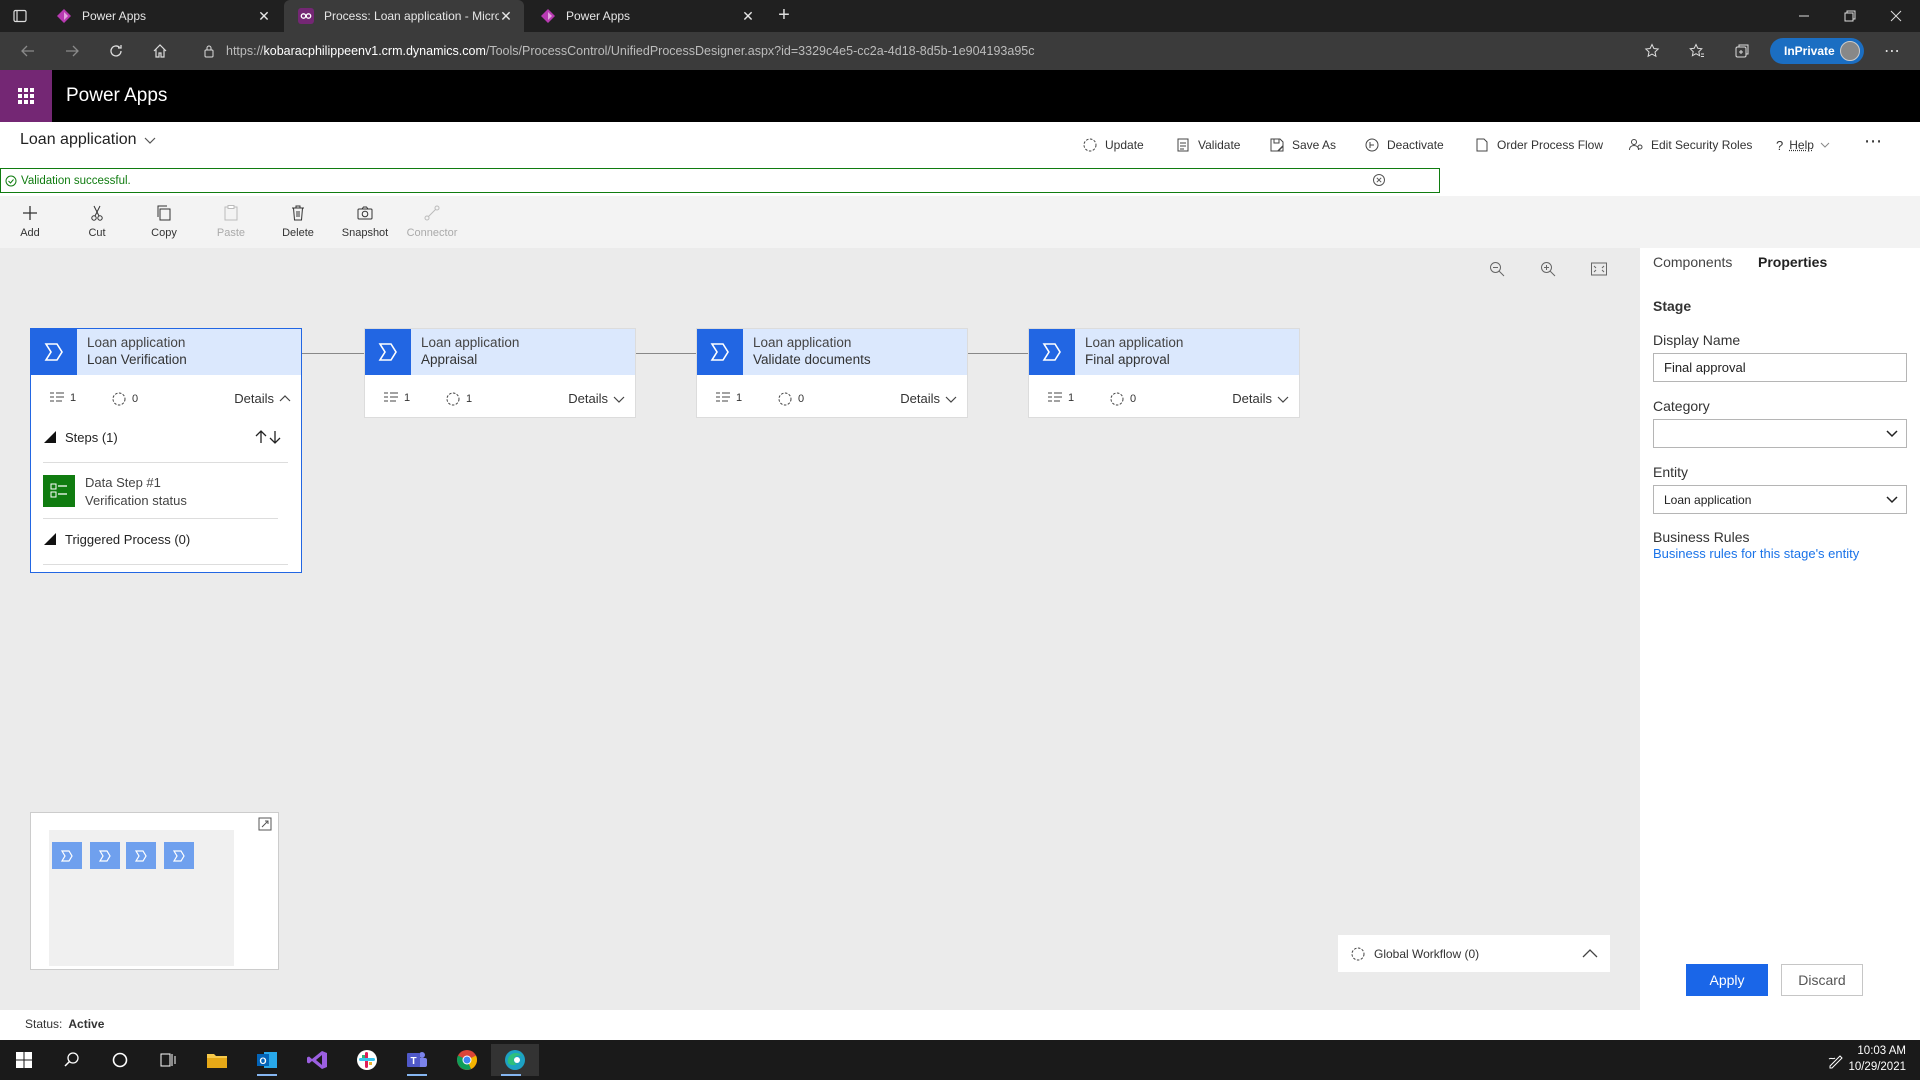 The image size is (1920, 1080). Describe the element at coordinates (598, 16) in the screenshot. I see `tab-title: Power Apps` at that location.